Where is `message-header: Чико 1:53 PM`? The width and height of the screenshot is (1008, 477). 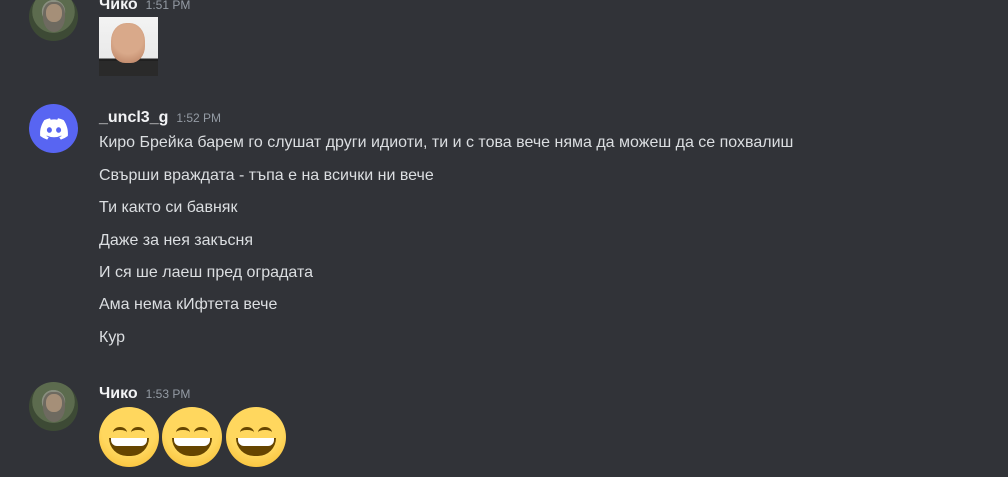
message-header: Чико 1:53 PM is located at coordinates (144, 394).